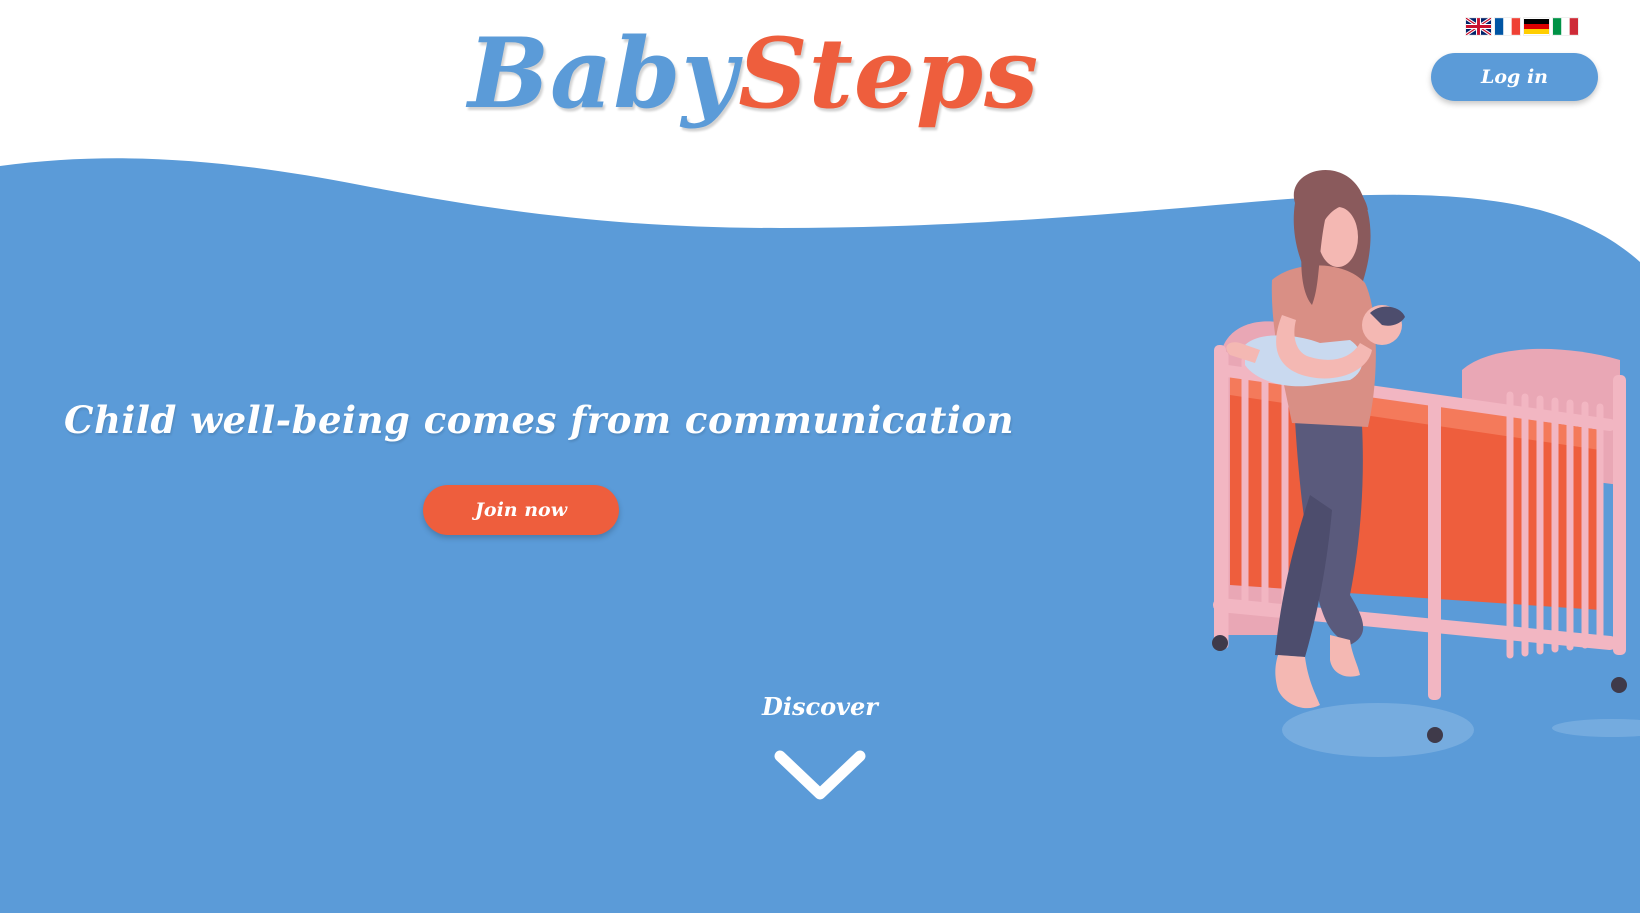 This screenshot has width=1640, height=913. I want to click on logo-text-steps: Steps, so click(889, 73).